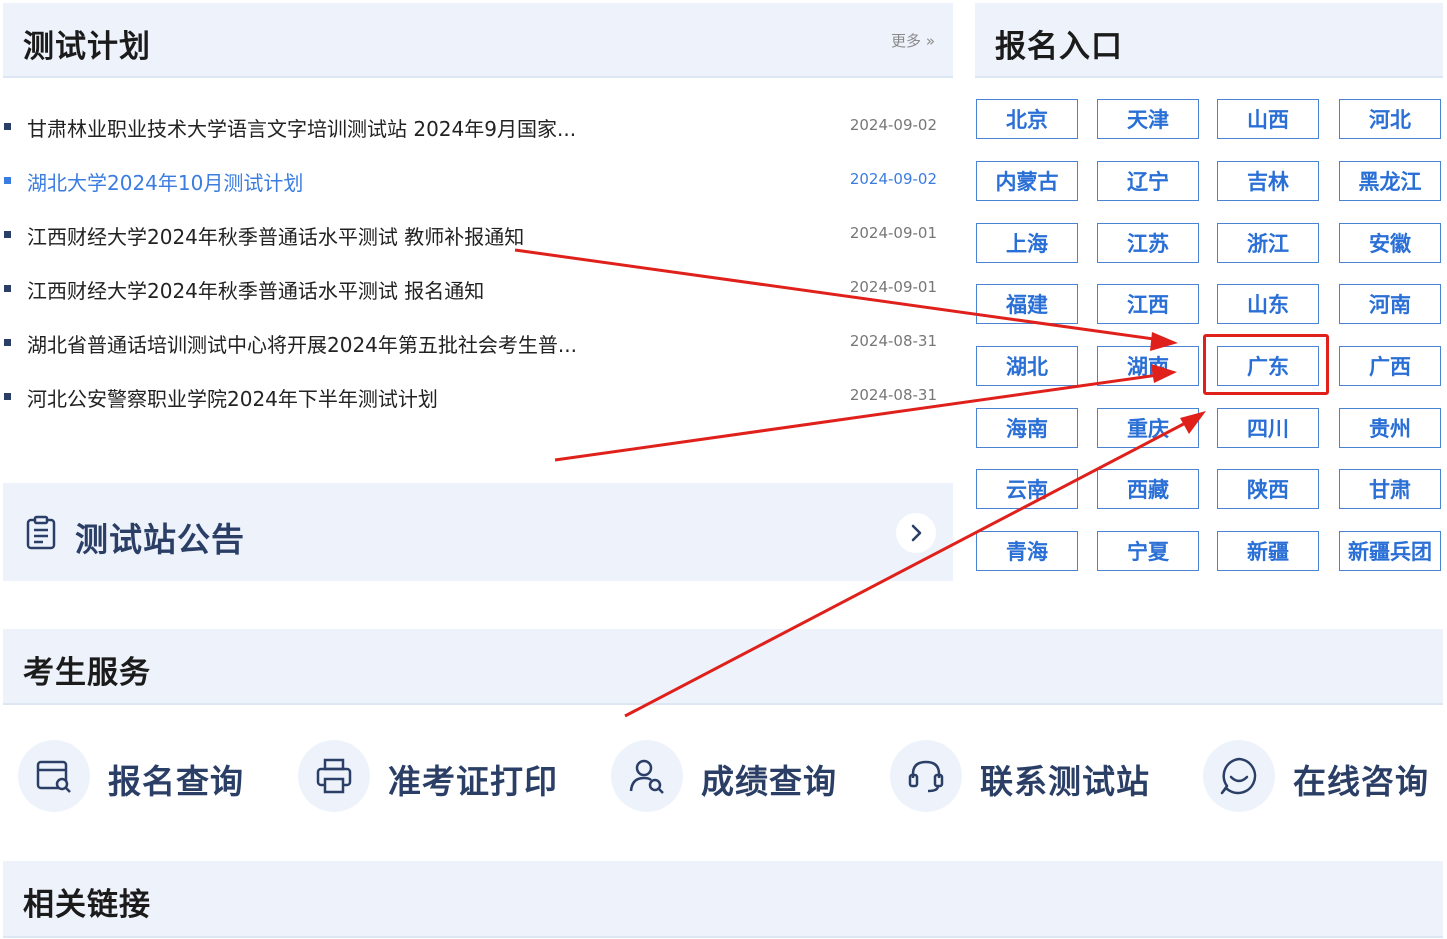 The width and height of the screenshot is (1447, 939). What do you see at coordinates (1390, 551) in the screenshot?
I see `province-button: 新疆兵团` at bounding box center [1390, 551].